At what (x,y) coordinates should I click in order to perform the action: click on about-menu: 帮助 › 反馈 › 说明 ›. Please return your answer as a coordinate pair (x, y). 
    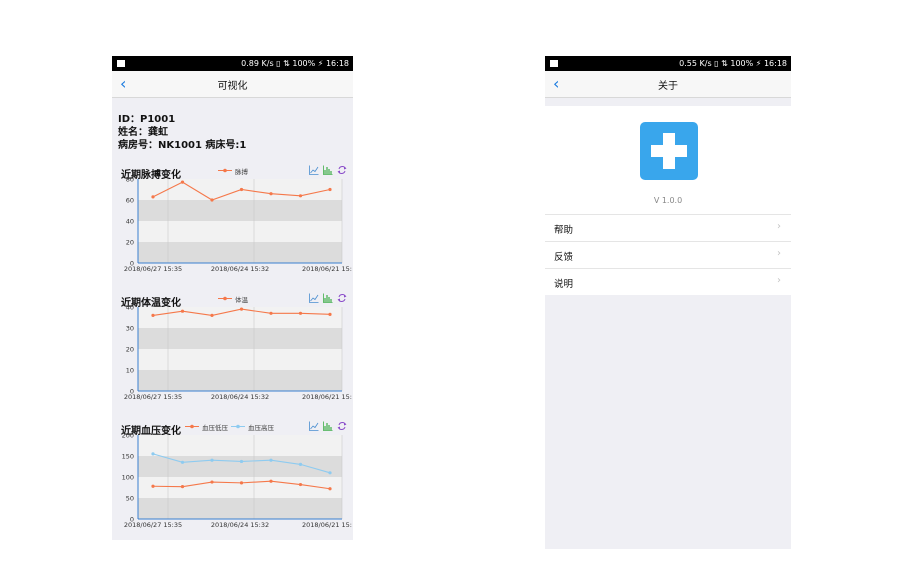
    Looking at the image, I should click on (668, 254).